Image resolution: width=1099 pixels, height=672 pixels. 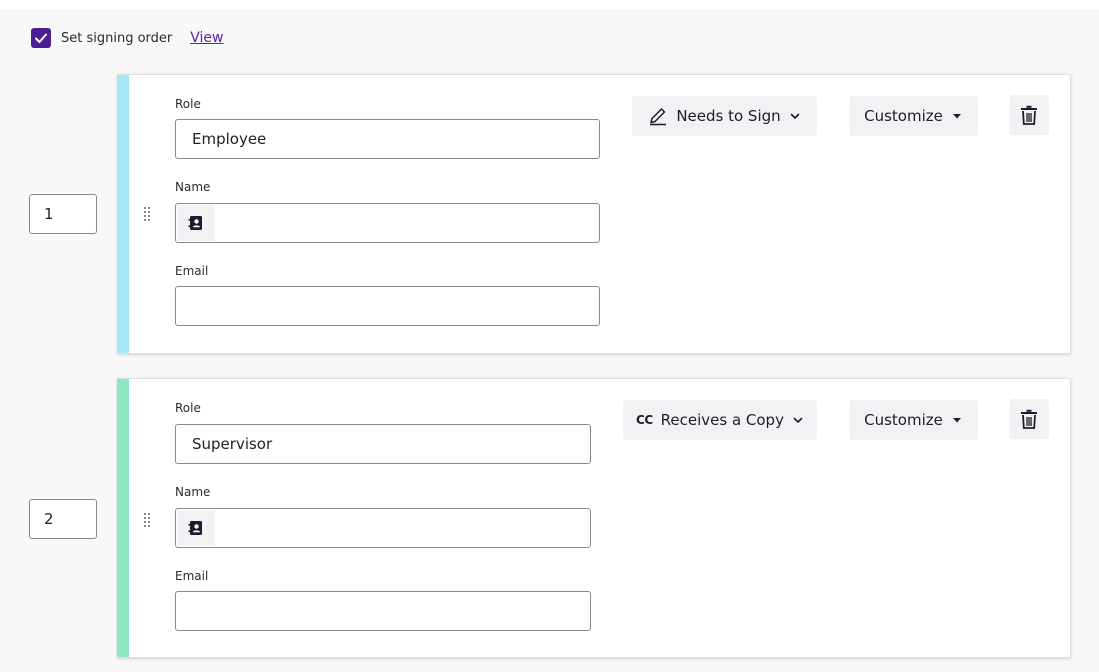 I want to click on recipient-action-label: Needs to Sign, so click(x=728, y=116).